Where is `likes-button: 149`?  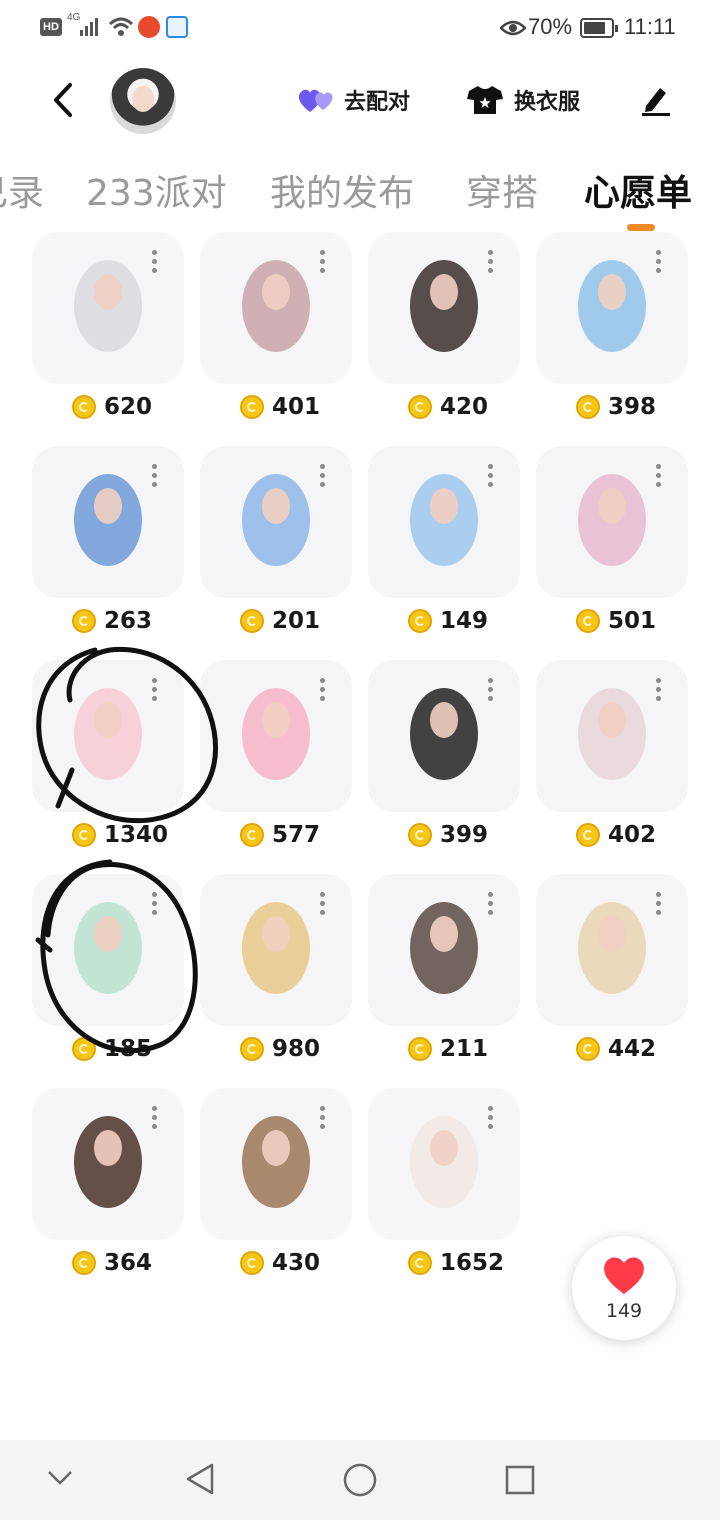 likes-button: 149 is located at coordinates (624, 1288).